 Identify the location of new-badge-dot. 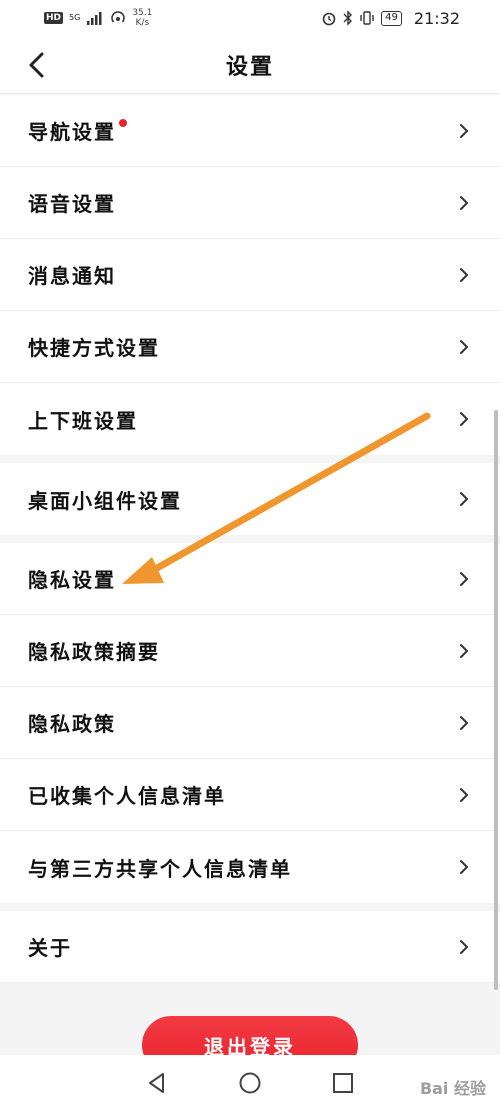
(123, 123).